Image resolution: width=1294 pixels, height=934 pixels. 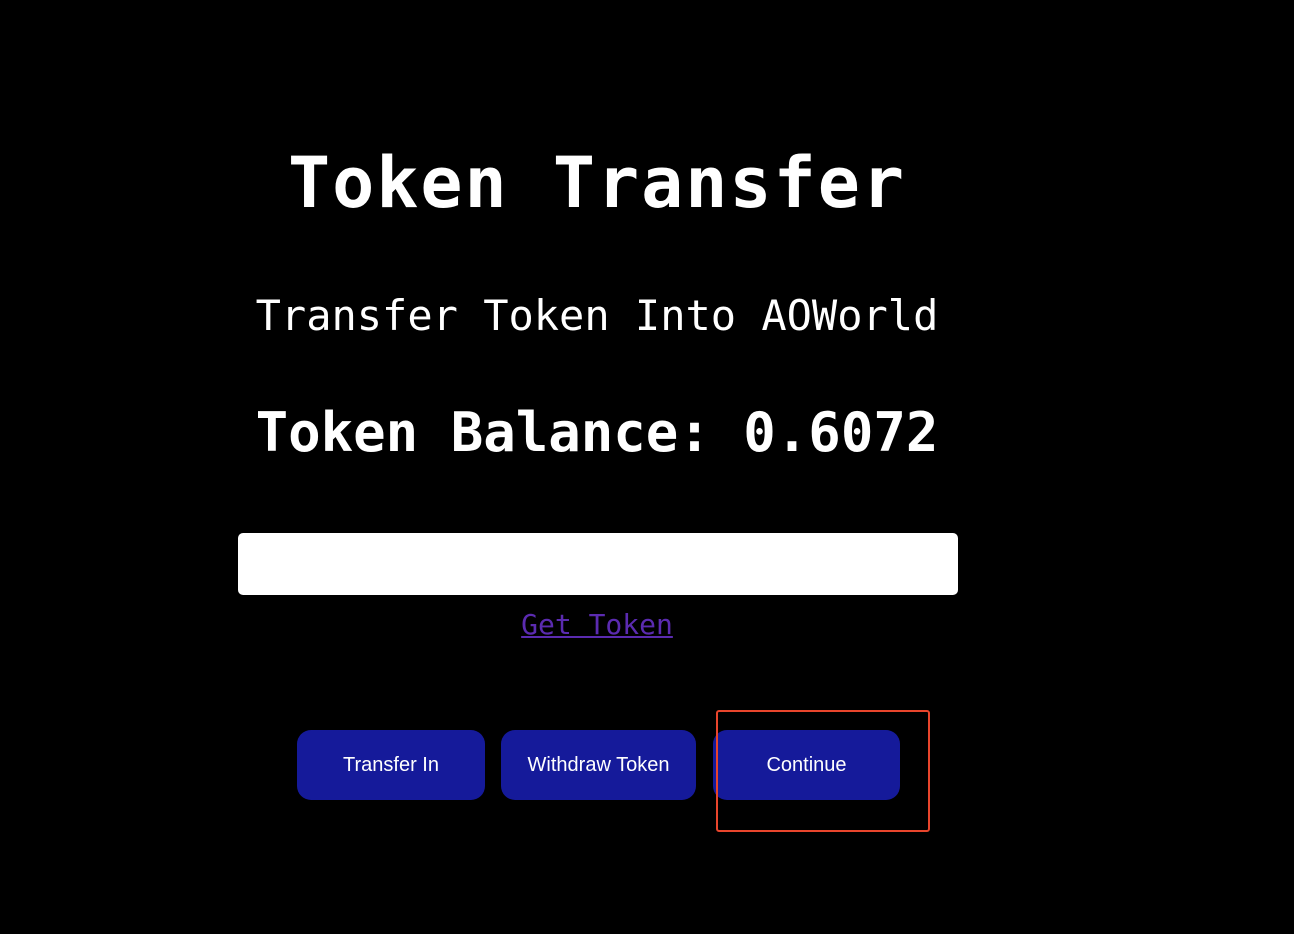 I want to click on get-token-link: Get Token, so click(x=597, y=624).